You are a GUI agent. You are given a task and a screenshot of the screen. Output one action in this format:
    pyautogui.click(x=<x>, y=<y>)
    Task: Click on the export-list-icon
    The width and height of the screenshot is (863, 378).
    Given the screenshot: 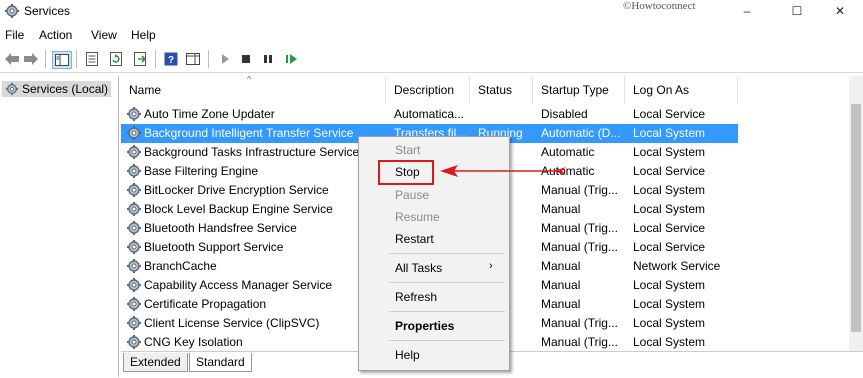 What is the action you would take?
    pyautogui.click(x=140, y=59)
    